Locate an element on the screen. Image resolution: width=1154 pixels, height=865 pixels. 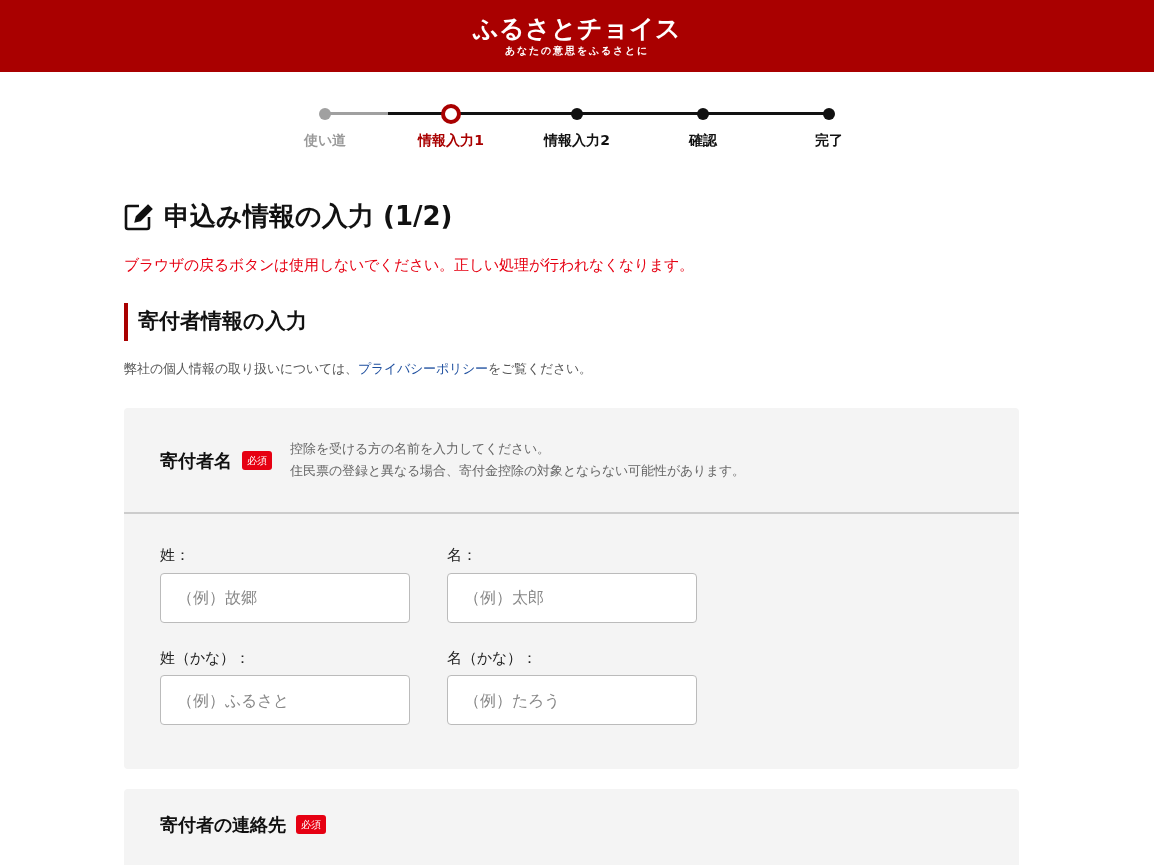
site-tagline: あなたの意思をふるさとに is located at coordinates (577, 51).